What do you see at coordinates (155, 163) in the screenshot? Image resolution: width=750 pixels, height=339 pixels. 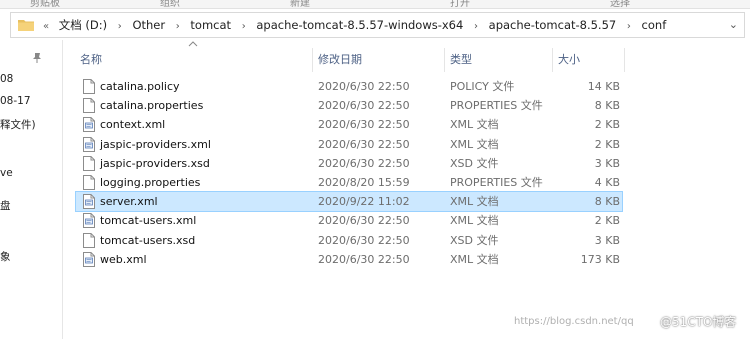 I see `file-name: jaspic-providers.xsd` at bounding box center [155, 163].